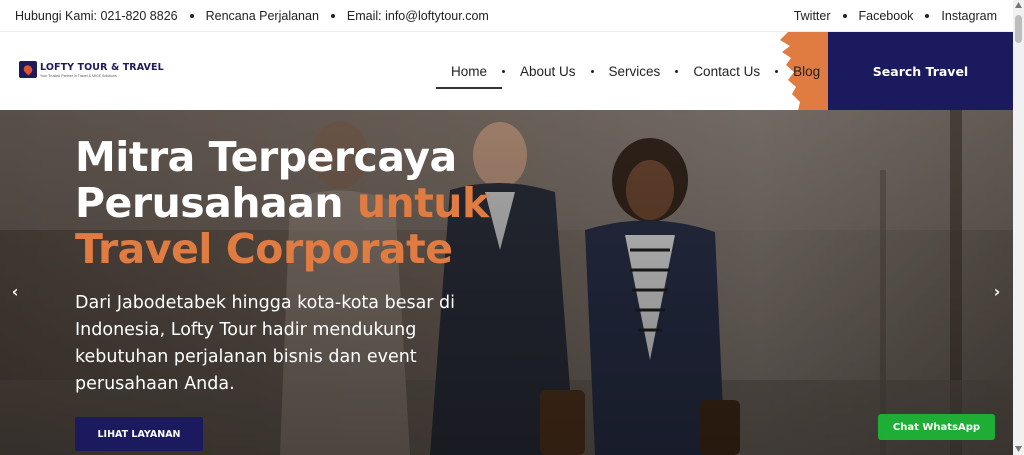 Image resolution: width=1024 pixels, height=455 pixels. I want to click on nav-item-label: Home, so click(469, 71).